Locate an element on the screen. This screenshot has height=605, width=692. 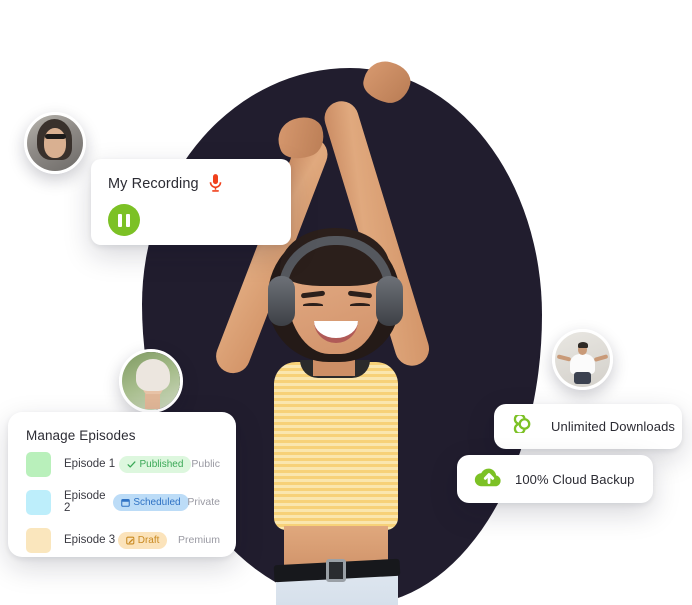
table-row: Episode 2 Scheduled Private is located at coordinates (122, 502).